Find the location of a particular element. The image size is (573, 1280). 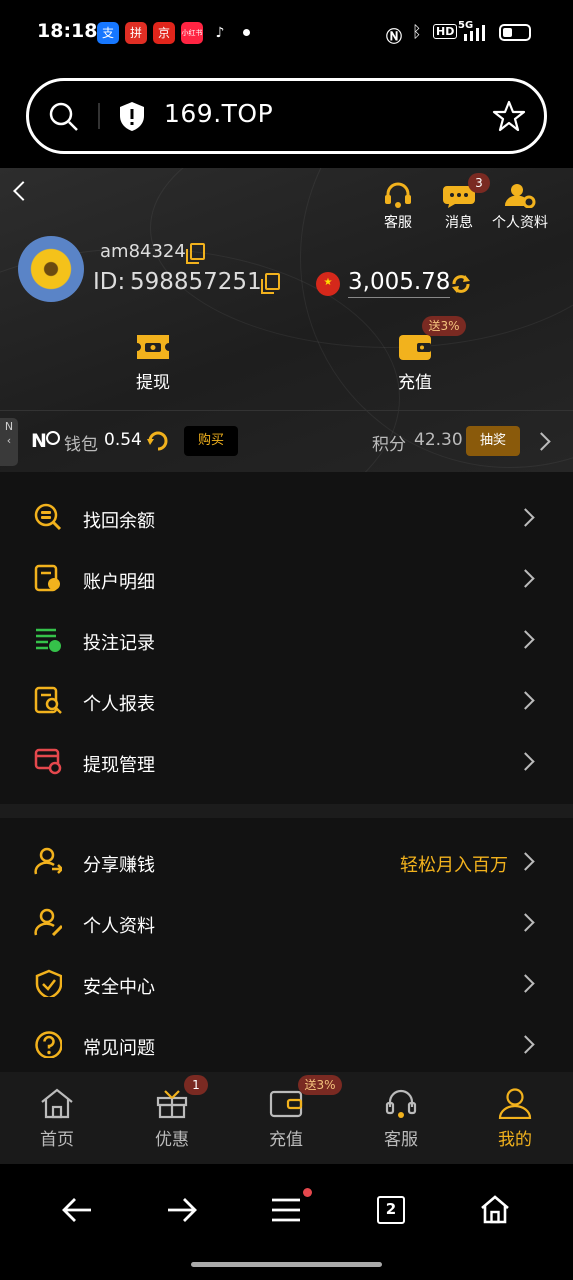

wallet-refresh-icon is located at coordinates (158, 441).